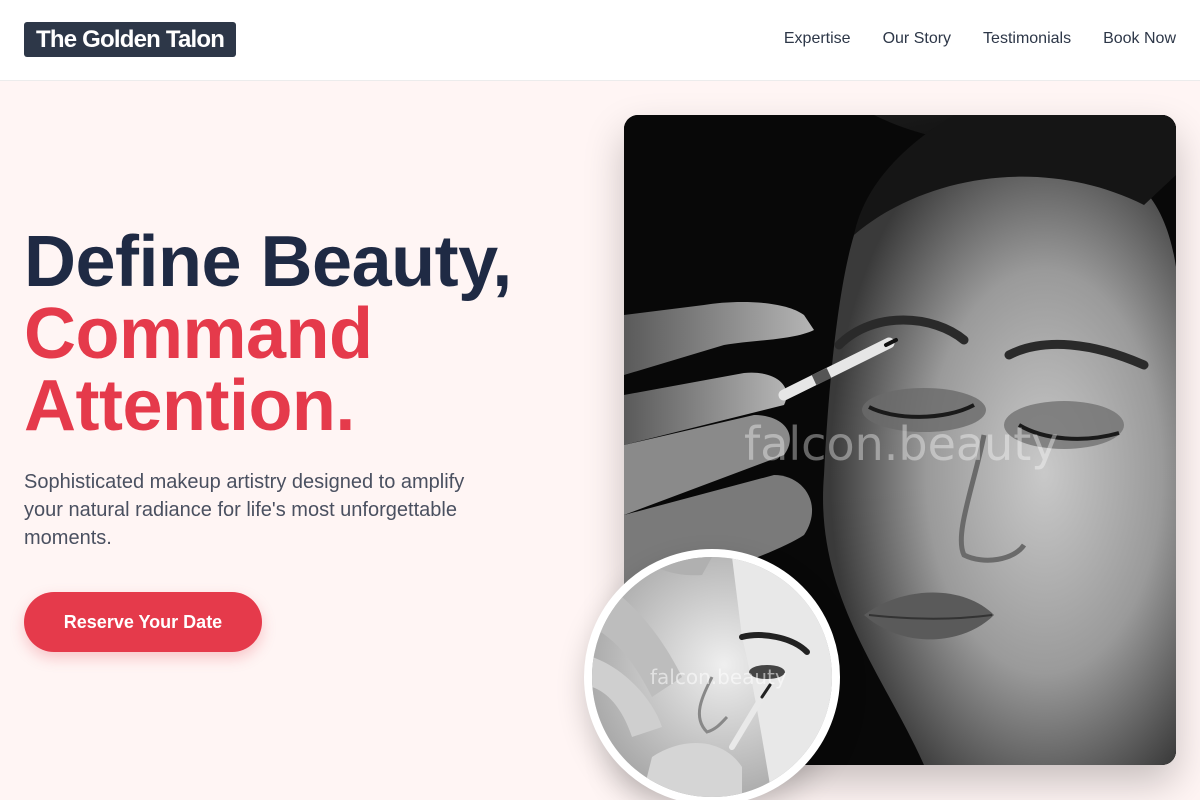 The width and height of the screenshot is (1200, 800). I want to click on reserve-date-button: Reserve Your Date, so click(143, 622).